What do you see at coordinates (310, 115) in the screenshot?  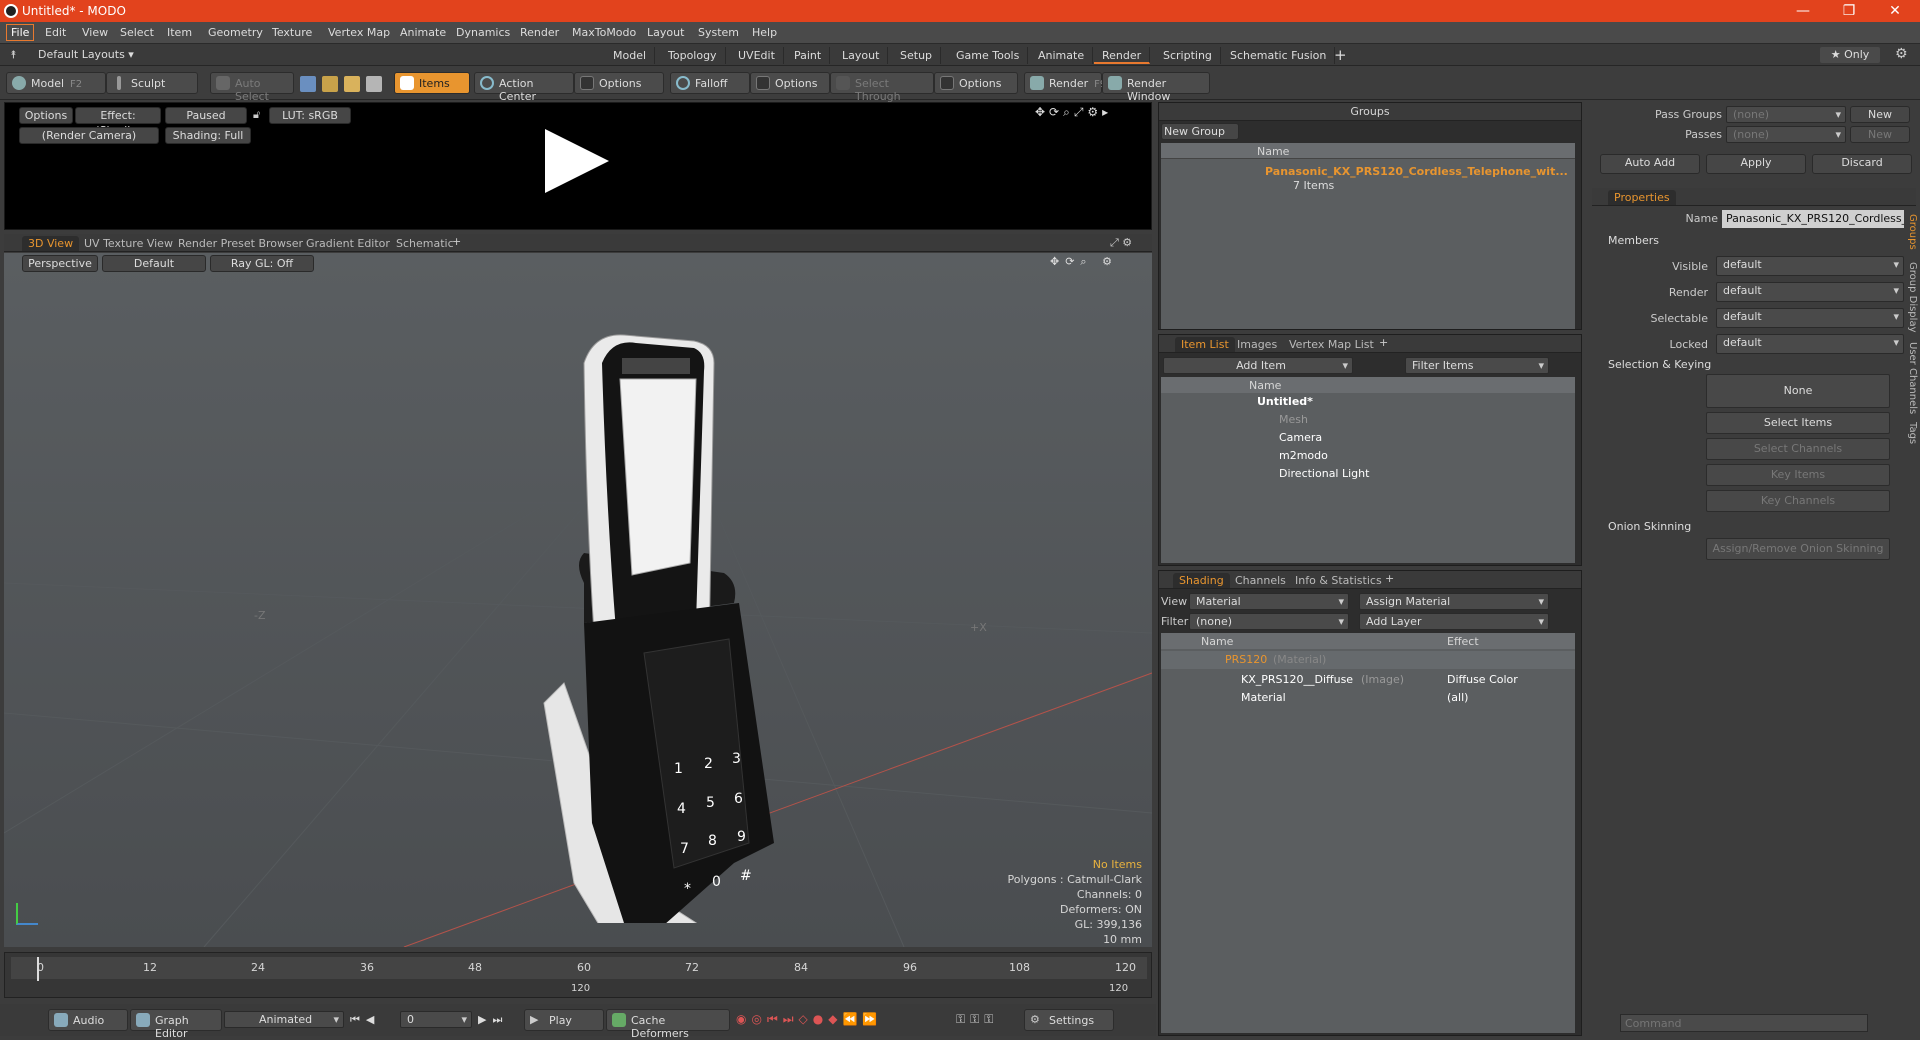 I see `lut-dropdown: LUT: sRGB` at bounding box center [310, 115].